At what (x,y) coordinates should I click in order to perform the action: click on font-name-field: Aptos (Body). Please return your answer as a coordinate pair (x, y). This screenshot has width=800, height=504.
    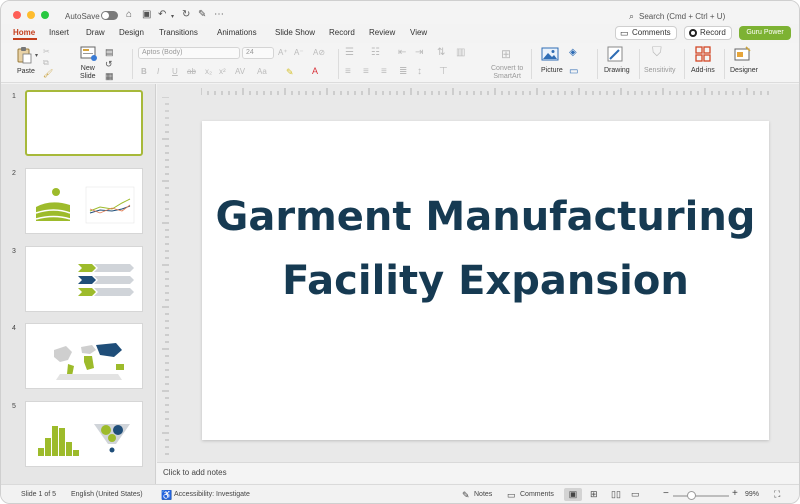
    Looking at the image, I should click on (189, 53).